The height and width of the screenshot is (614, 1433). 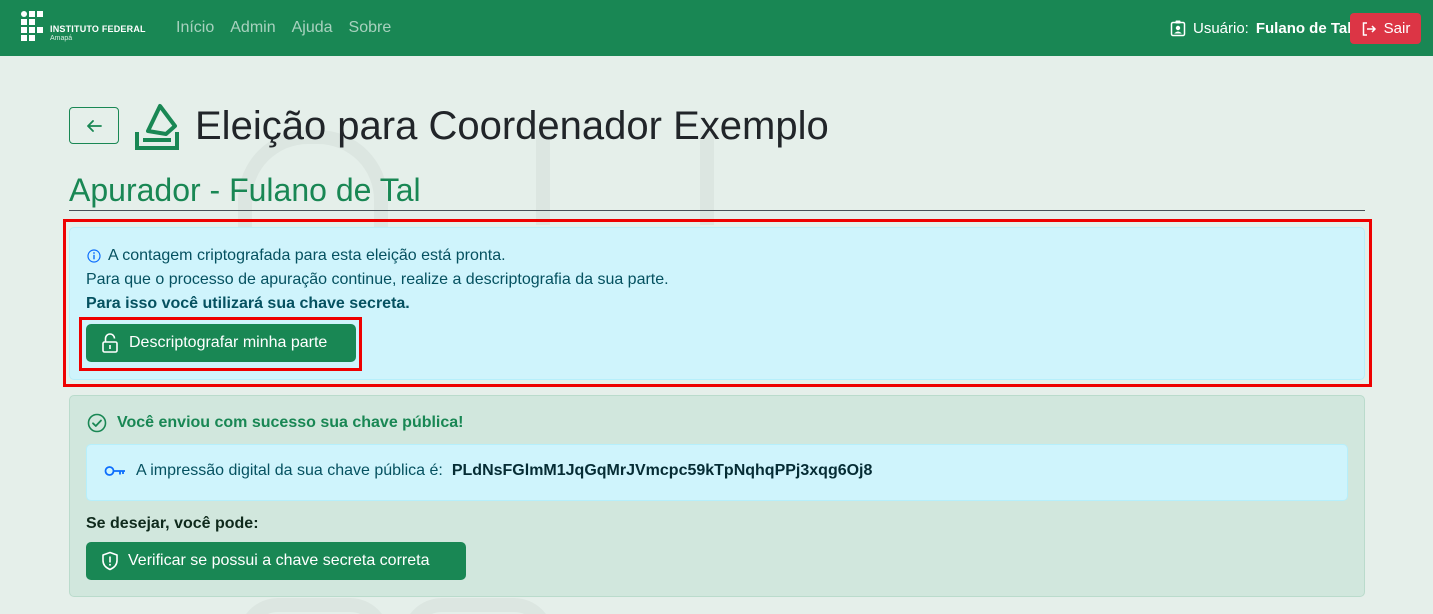 I want to click on back-button, so click(x=94, y=125).